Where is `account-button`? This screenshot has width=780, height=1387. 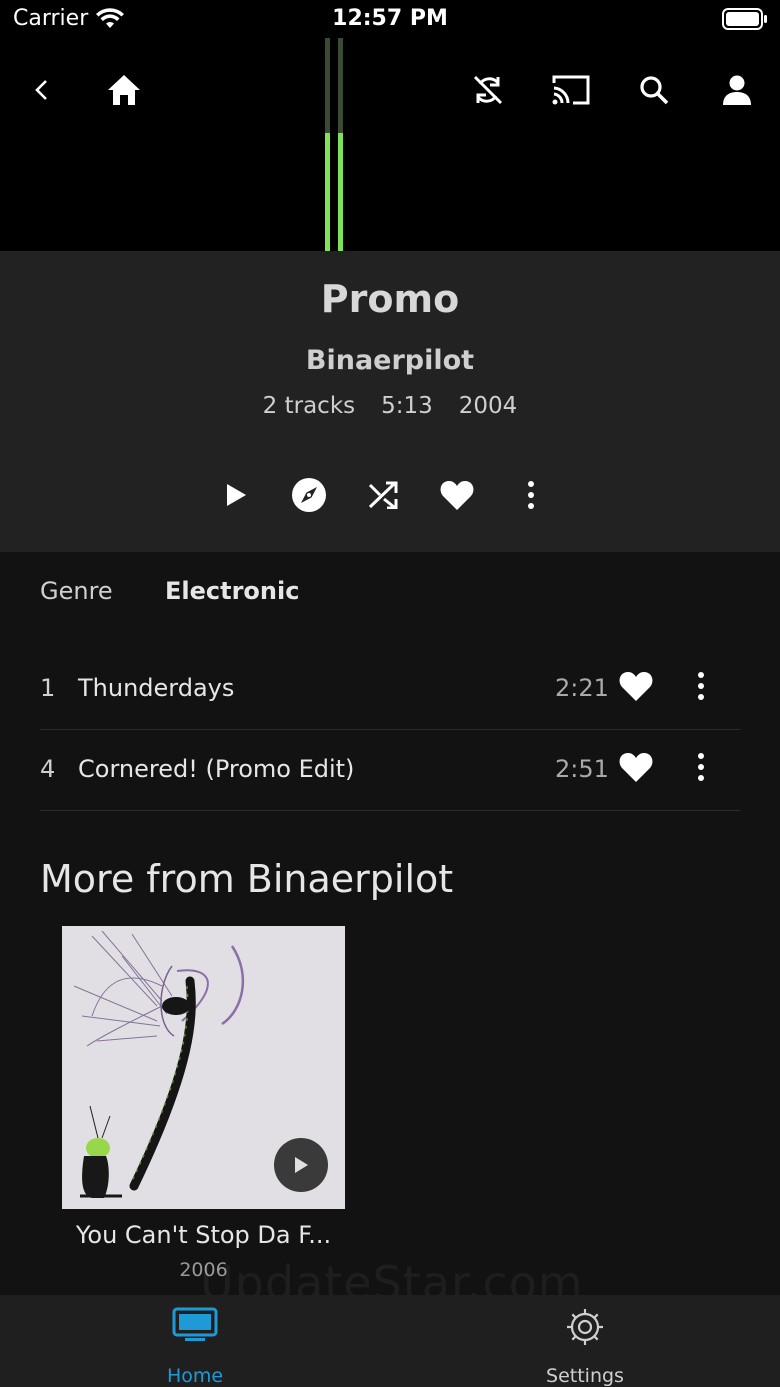 account-button is located at coordinates (737, 90).